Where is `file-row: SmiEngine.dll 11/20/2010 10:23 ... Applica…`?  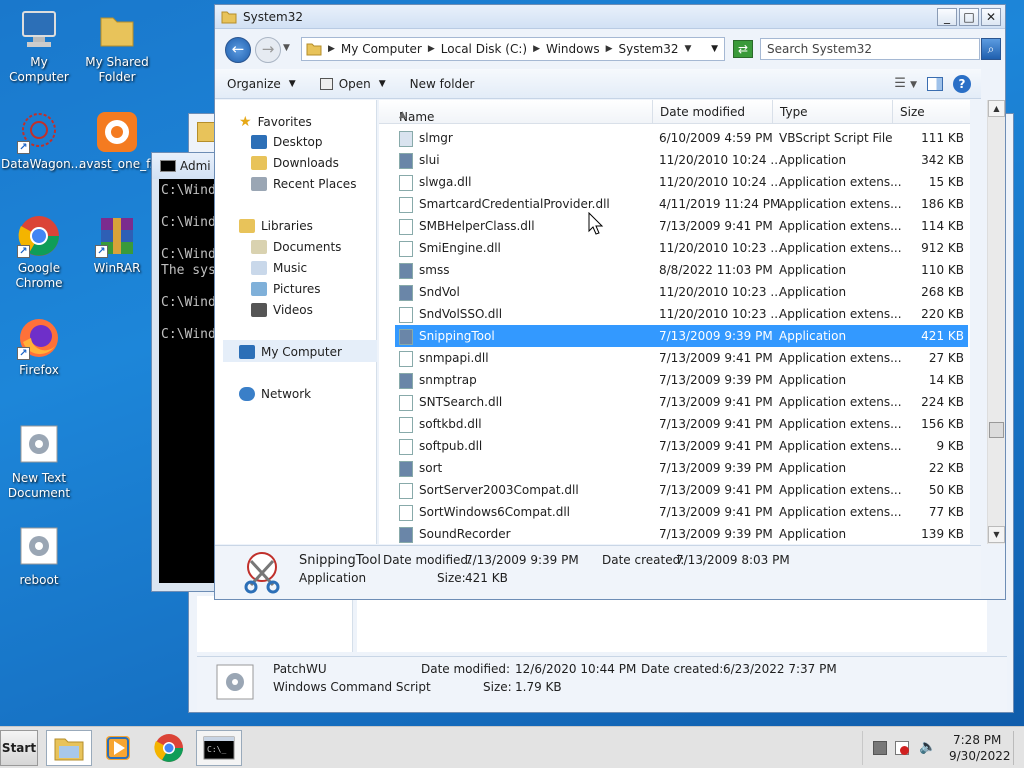 file-row: SmiEngine.dll 11/20/2010 10:23 ... Applica… is located at coordinates (681, 248).